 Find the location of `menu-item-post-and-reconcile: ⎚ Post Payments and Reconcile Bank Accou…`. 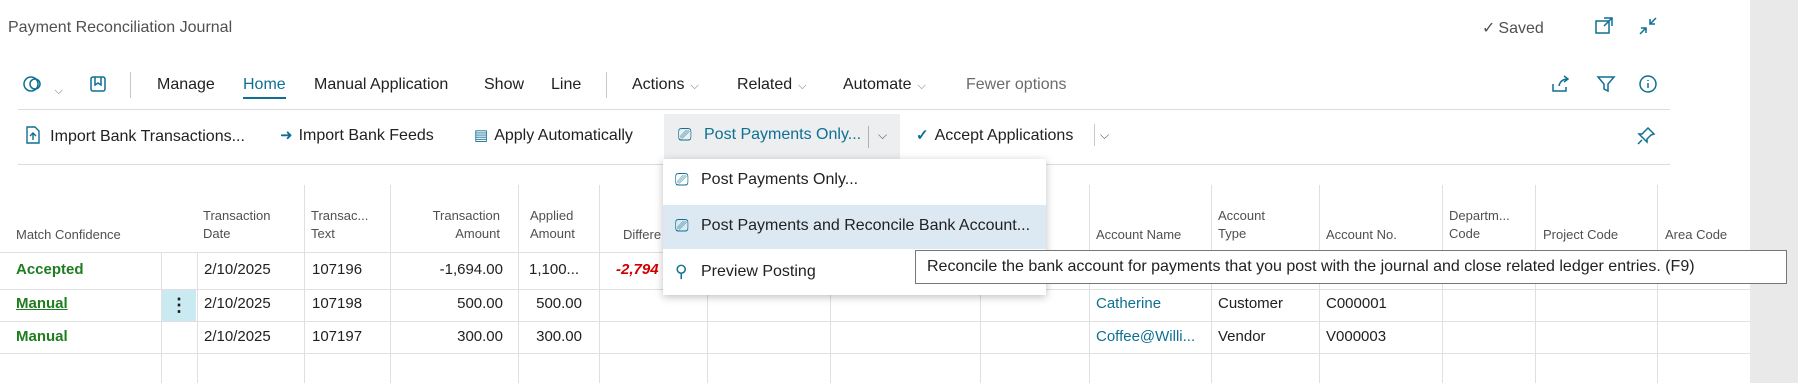

menu-item-post-and-reconcile: ⎚ Post Payments and Reconcile Bank Accou… is located at coordinates (854, 227).